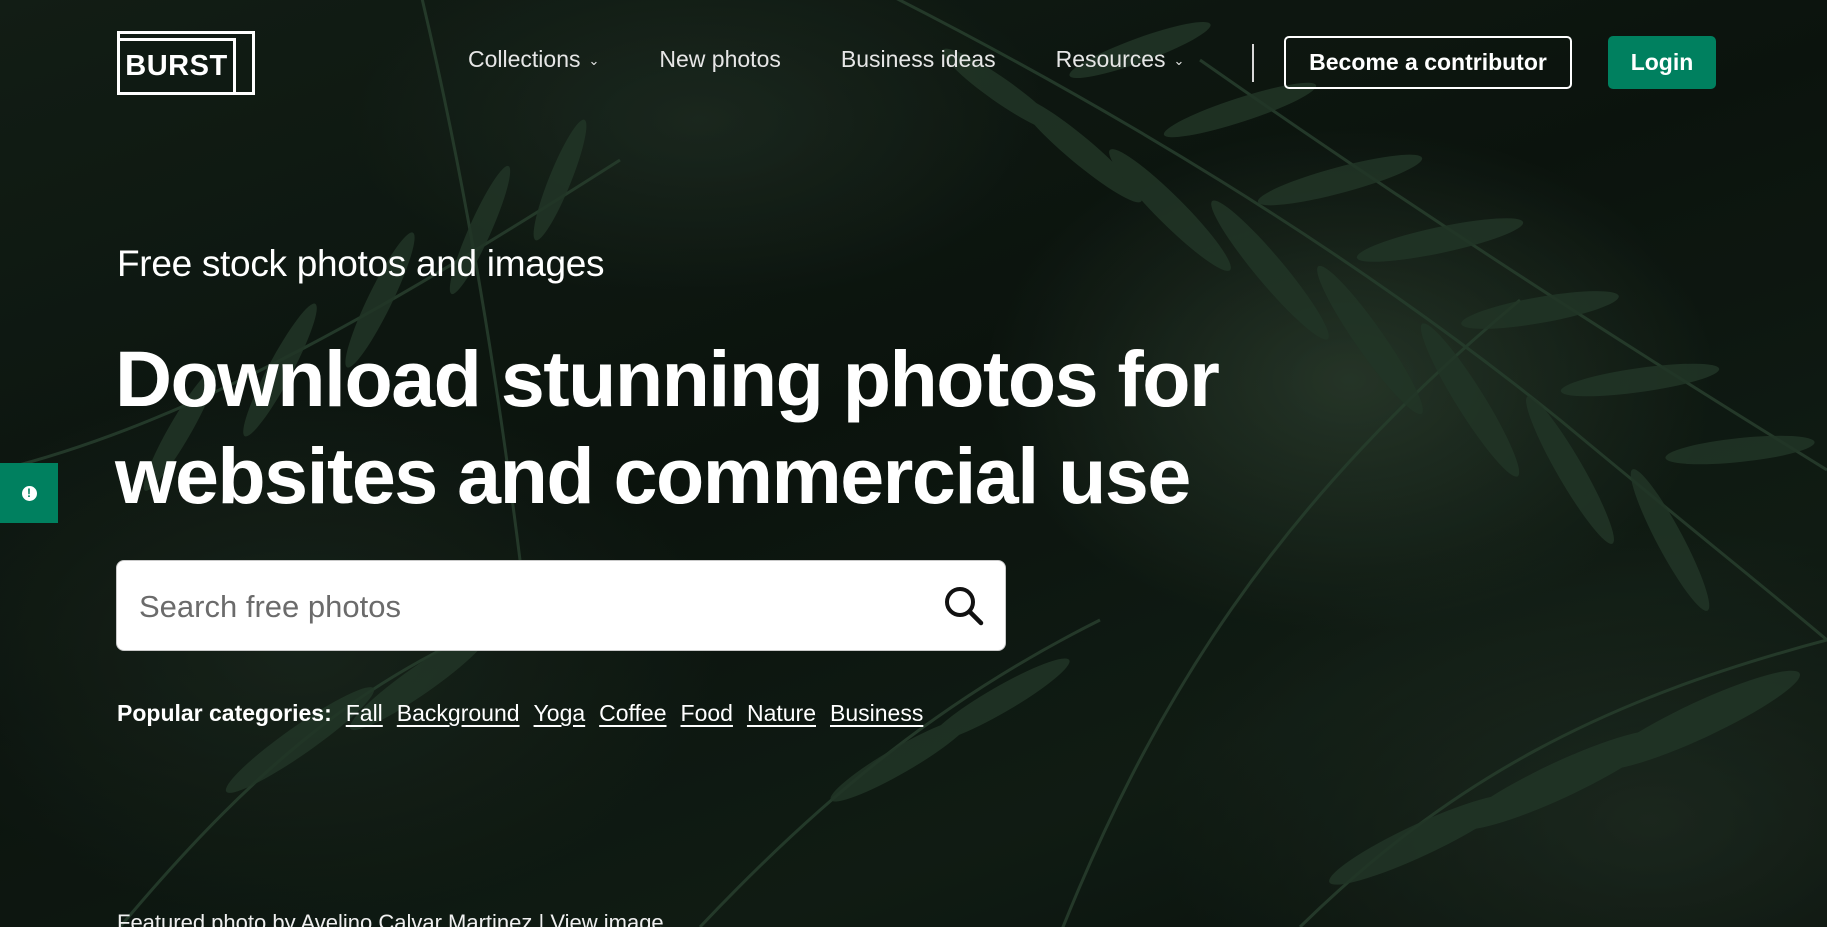  What do you see at coordinates (876, 713) in the screenshot?
I see `category-link-business: Business` at bounding box center [876, 713].